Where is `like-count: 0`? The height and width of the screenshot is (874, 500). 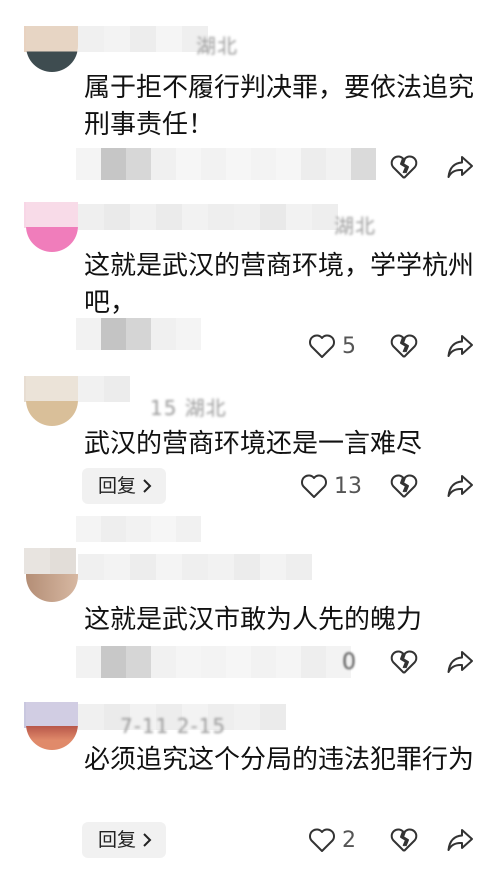
like-count: 0 is located at coordinates (349, 662).